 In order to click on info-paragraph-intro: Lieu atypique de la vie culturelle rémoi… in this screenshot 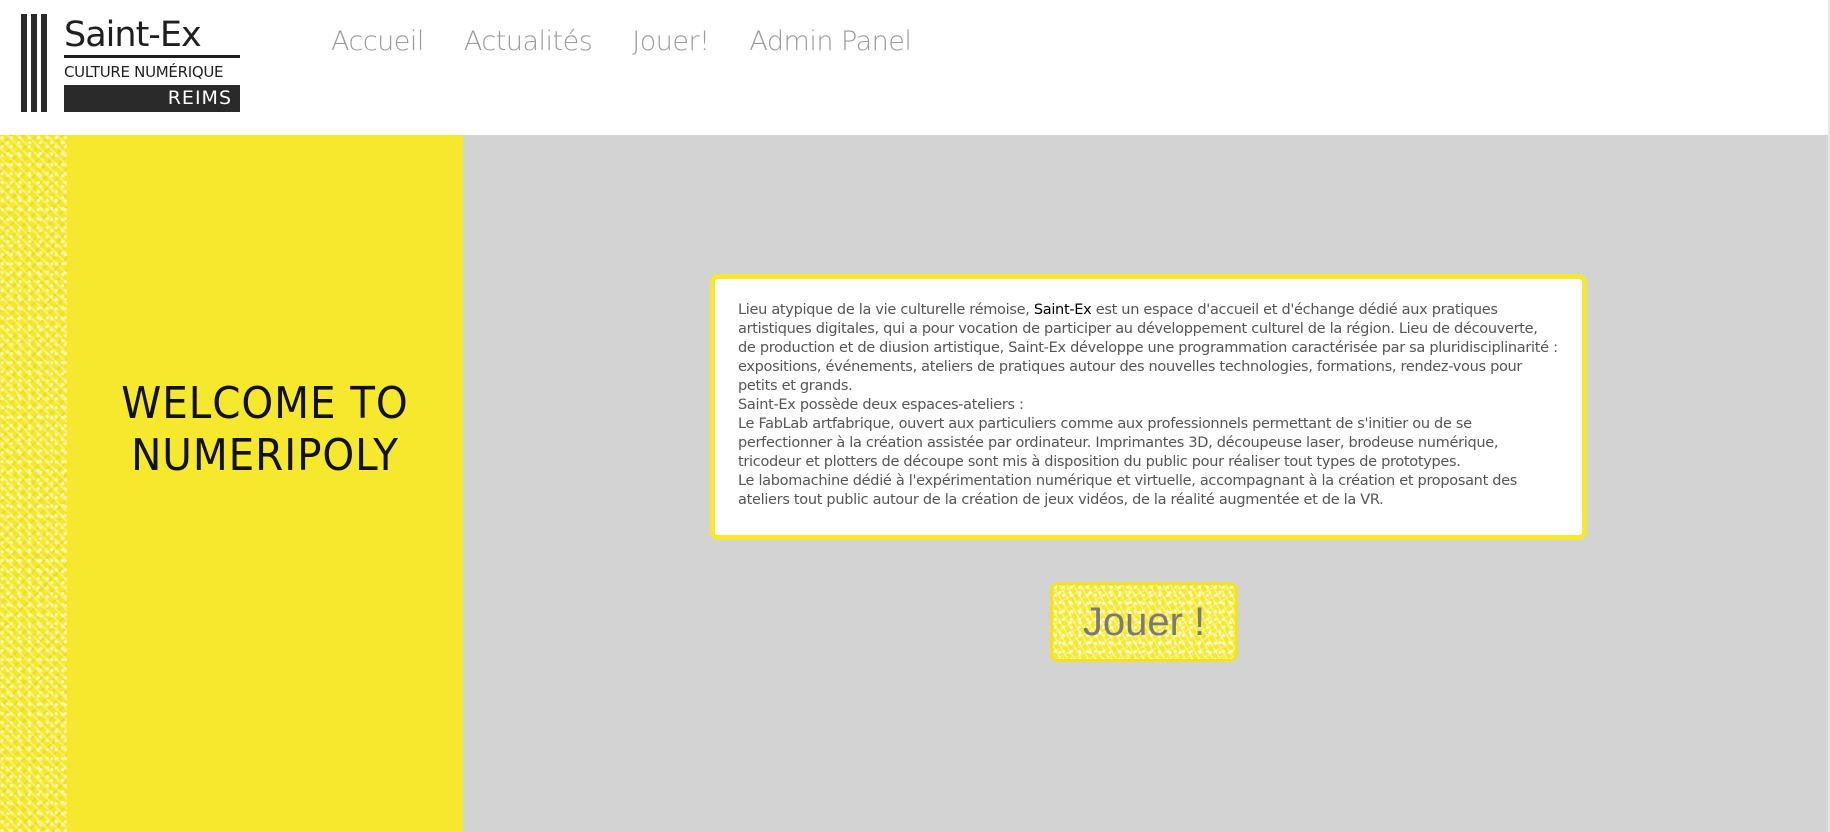, I will do `click(1148, 348)`.